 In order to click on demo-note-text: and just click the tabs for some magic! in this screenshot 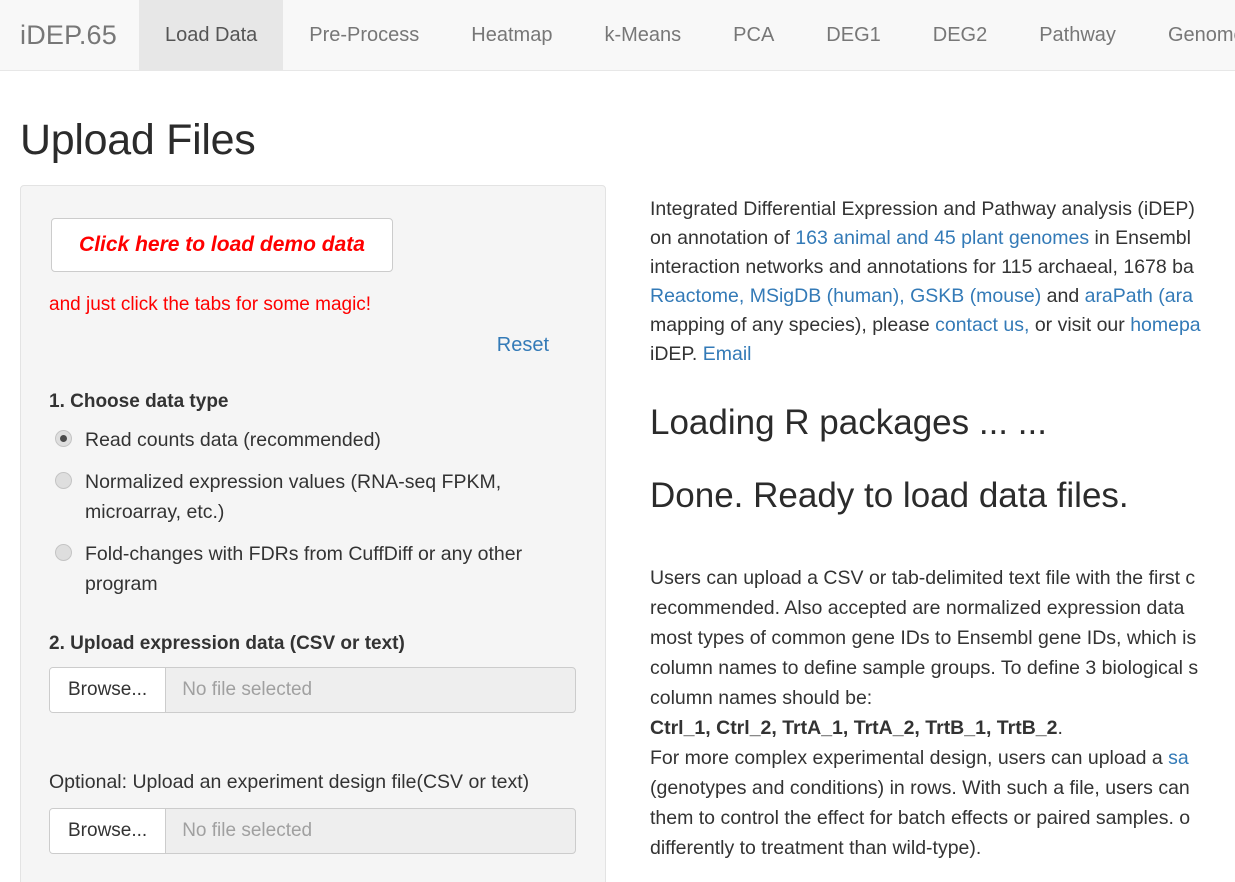, I will do `click(210, 304)`.